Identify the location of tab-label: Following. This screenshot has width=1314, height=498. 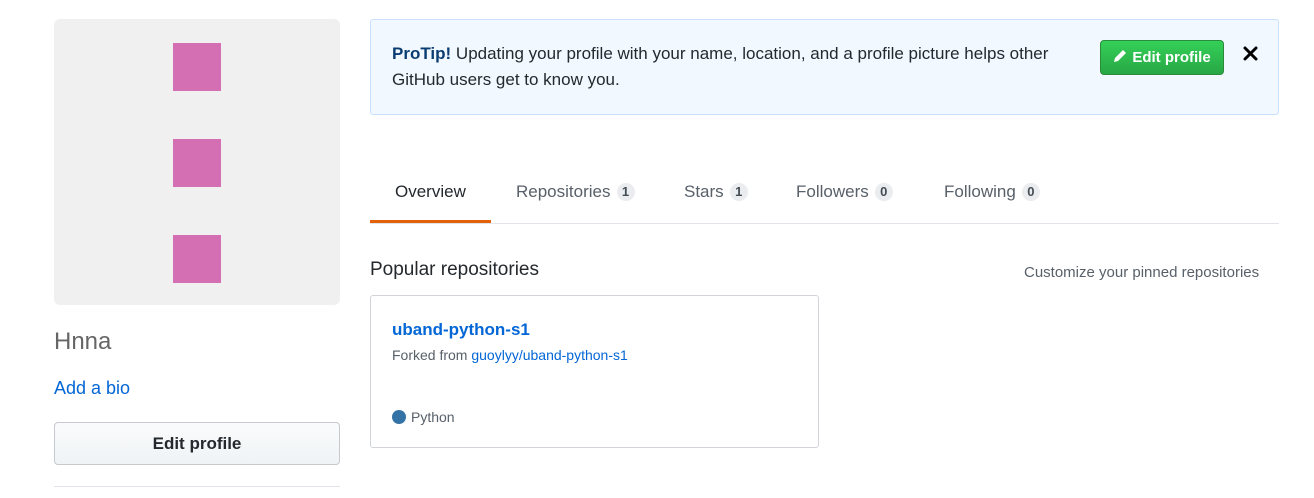
(980, 191).